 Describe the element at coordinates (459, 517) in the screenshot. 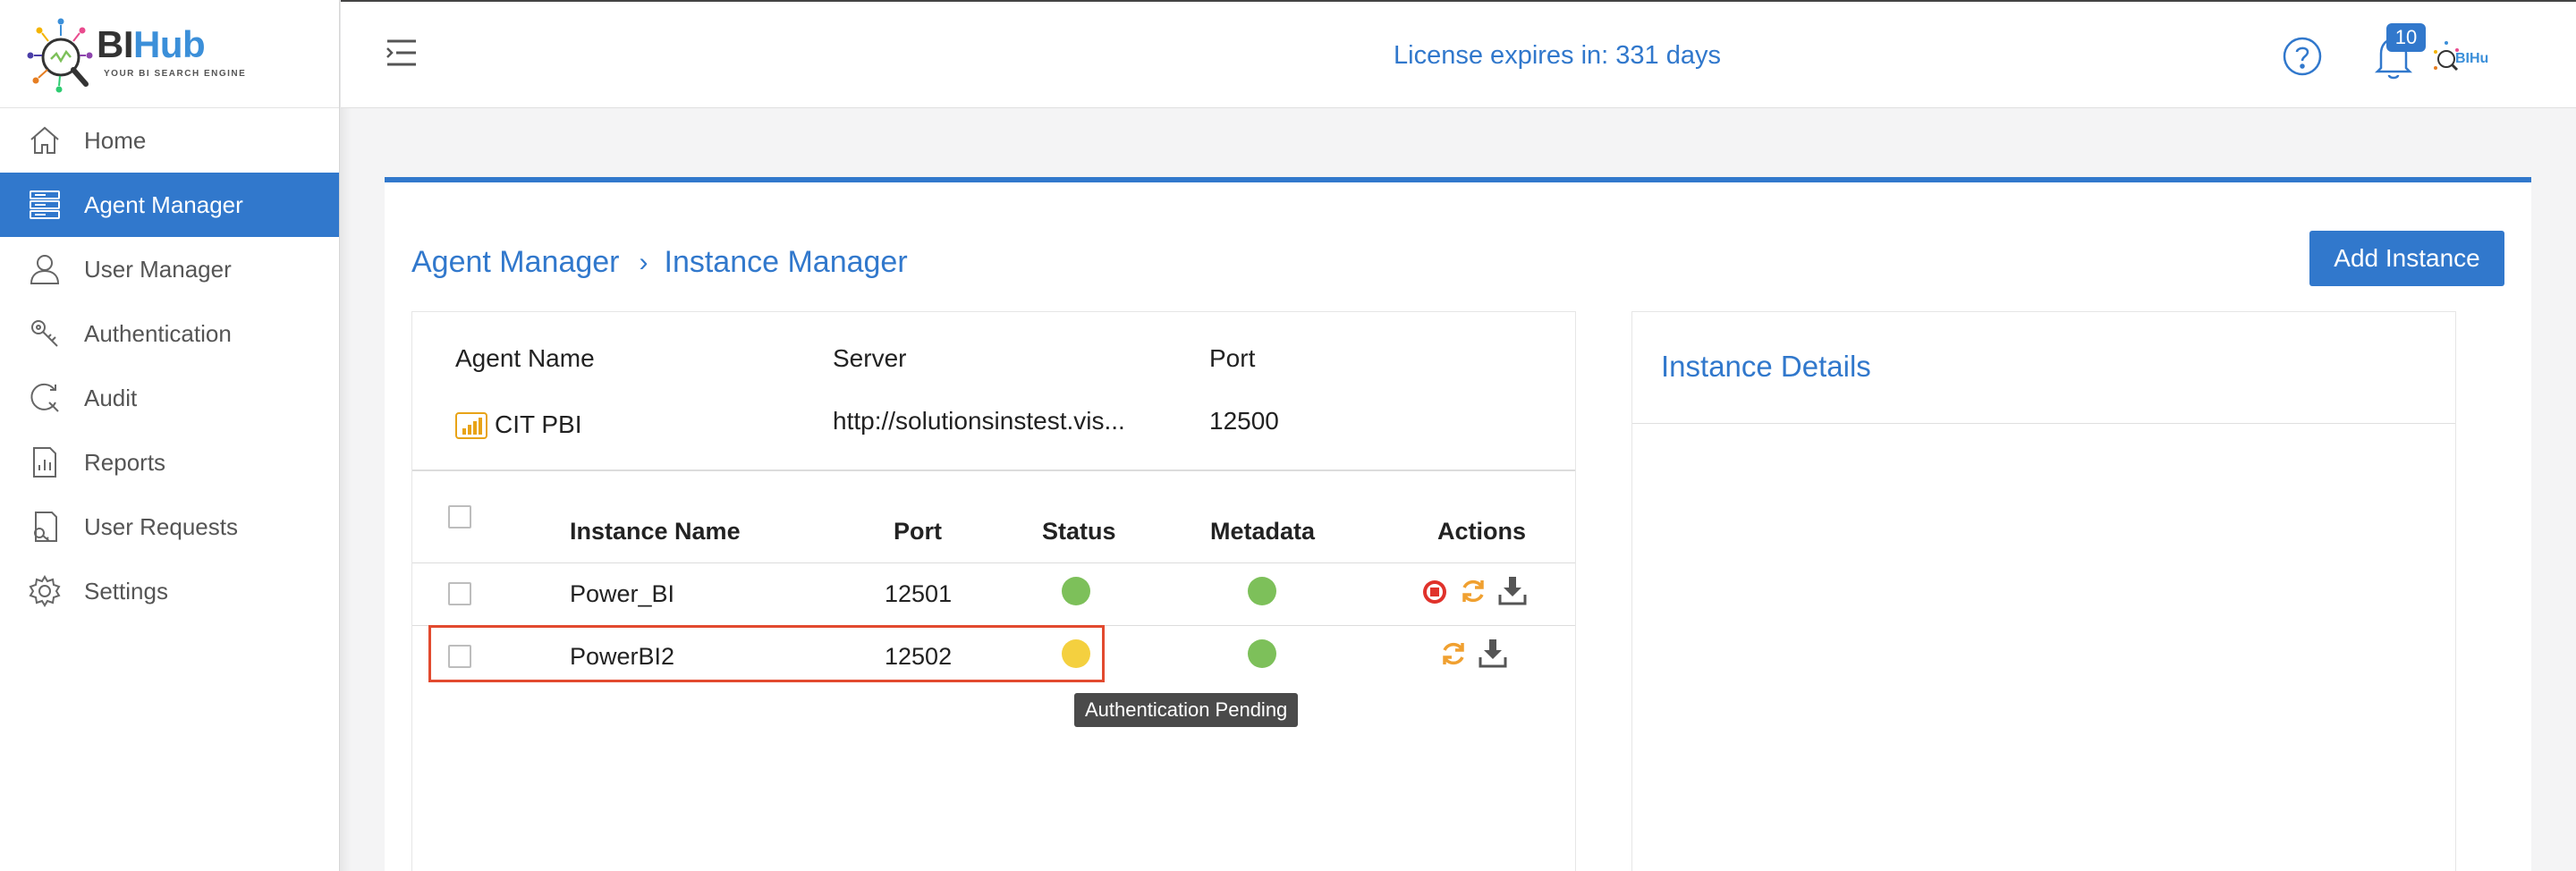

I see `select-all-checkbox` at that location.